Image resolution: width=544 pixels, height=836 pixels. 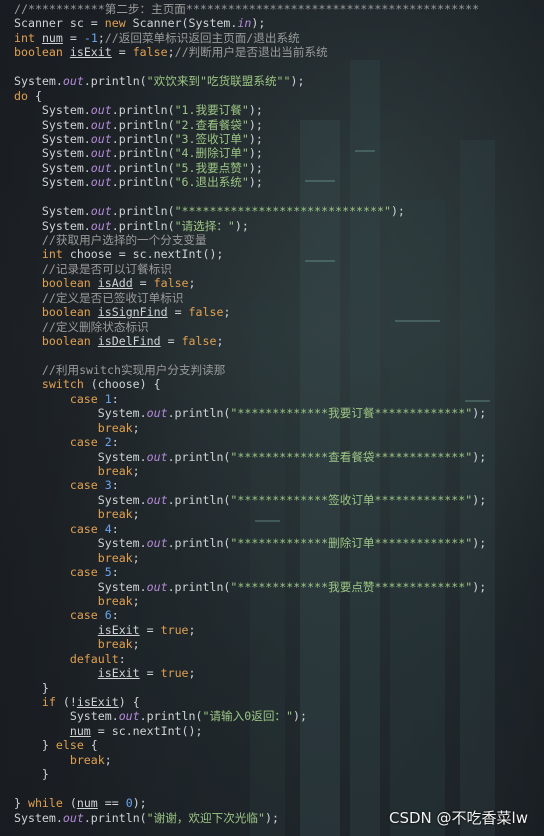 What do you see at coordinates (211, 138) in the screenshot?
I see `code-token: "3.签收订单"` at bounding box center [211, 138].